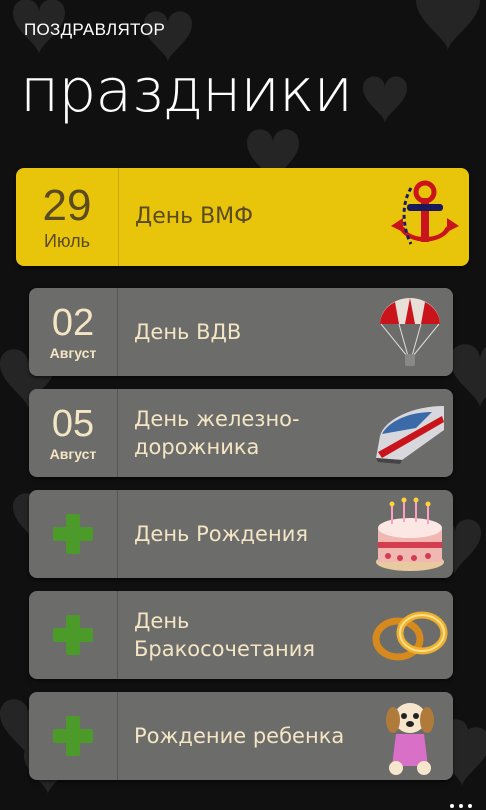  Describe the element at coordinates (410, 736) in the screenshot. I see `baby-dog-icon` at that location.